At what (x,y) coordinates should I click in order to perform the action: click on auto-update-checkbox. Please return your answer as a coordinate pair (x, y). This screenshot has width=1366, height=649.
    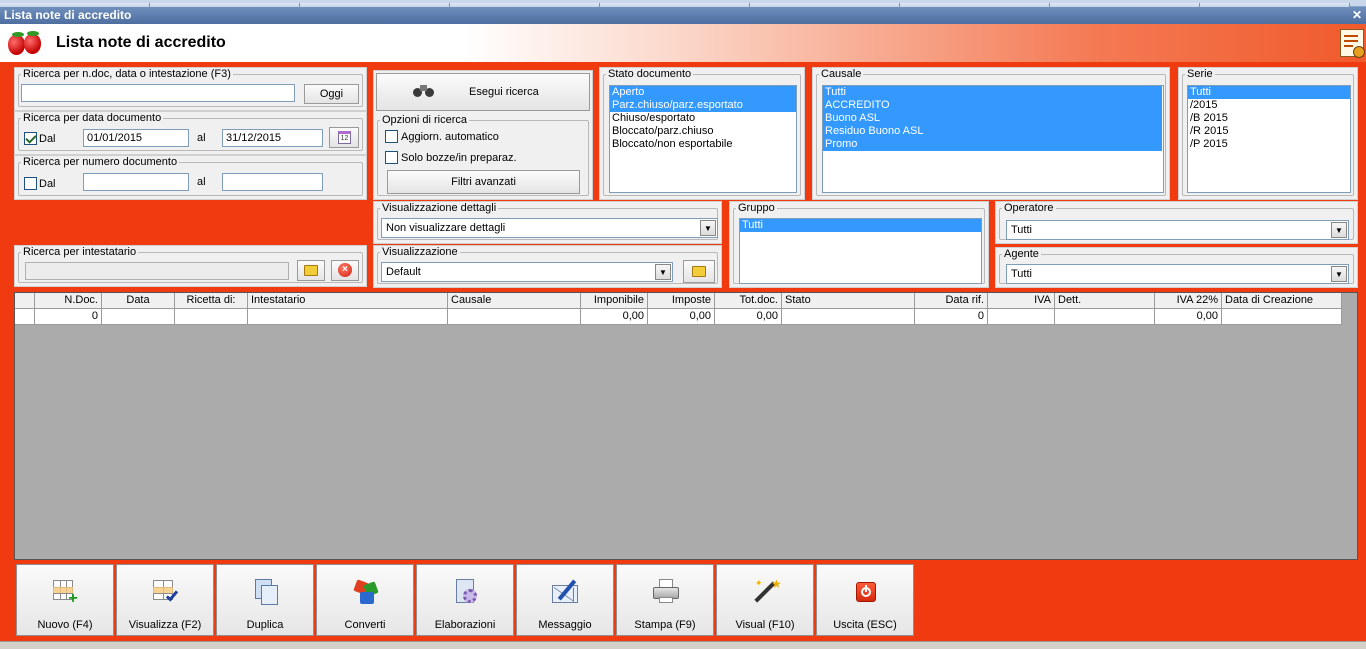
    Looking at the image, I should click on (391, 136).